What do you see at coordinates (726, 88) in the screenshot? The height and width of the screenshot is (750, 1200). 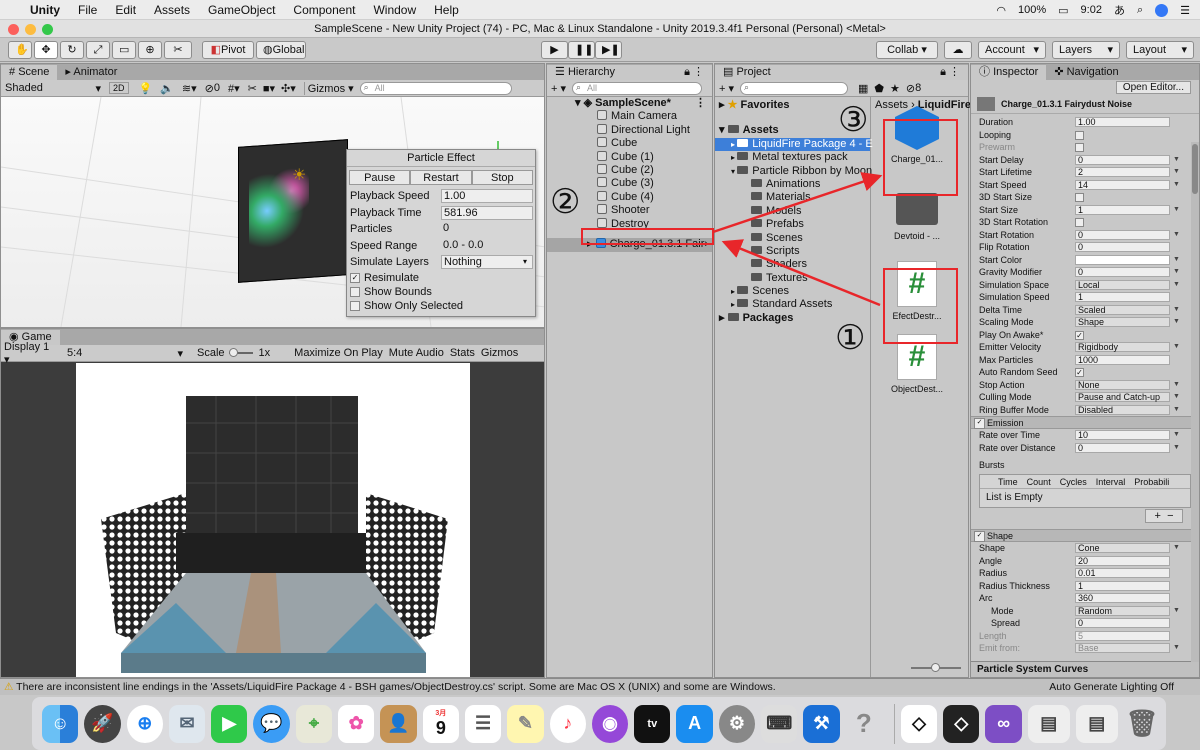 I see `create-asset-button: + ▾` at bounding box center [726, 88].